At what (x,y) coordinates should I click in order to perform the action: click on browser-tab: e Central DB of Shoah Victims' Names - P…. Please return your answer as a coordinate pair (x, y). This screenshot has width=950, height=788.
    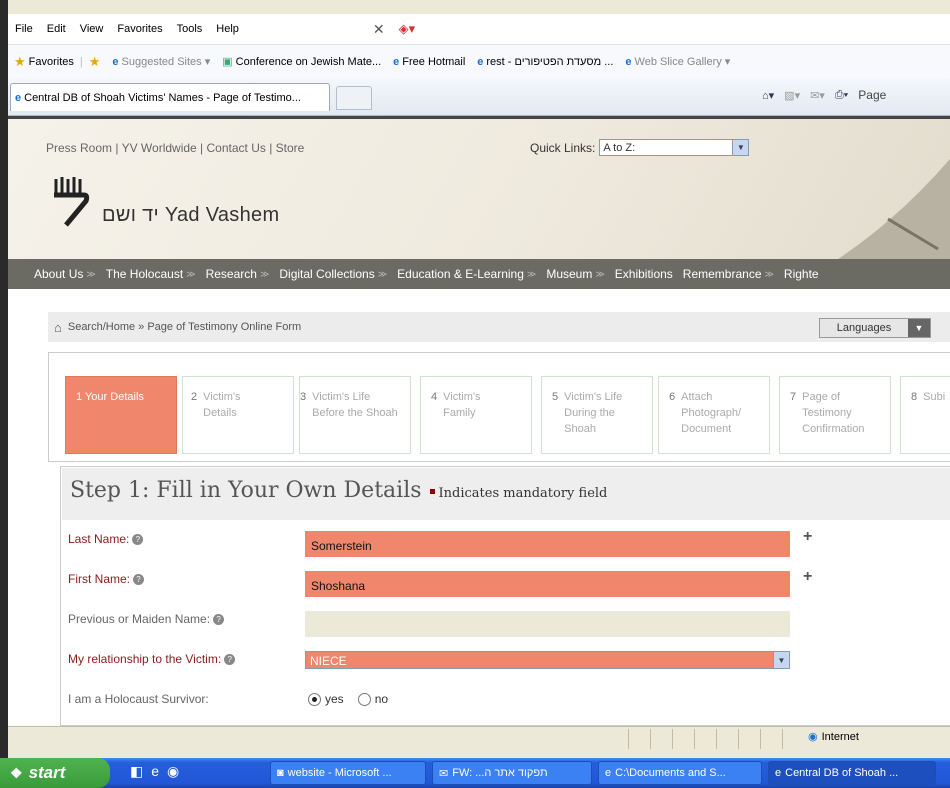
    Looking at the image, I should click on (170, 97).